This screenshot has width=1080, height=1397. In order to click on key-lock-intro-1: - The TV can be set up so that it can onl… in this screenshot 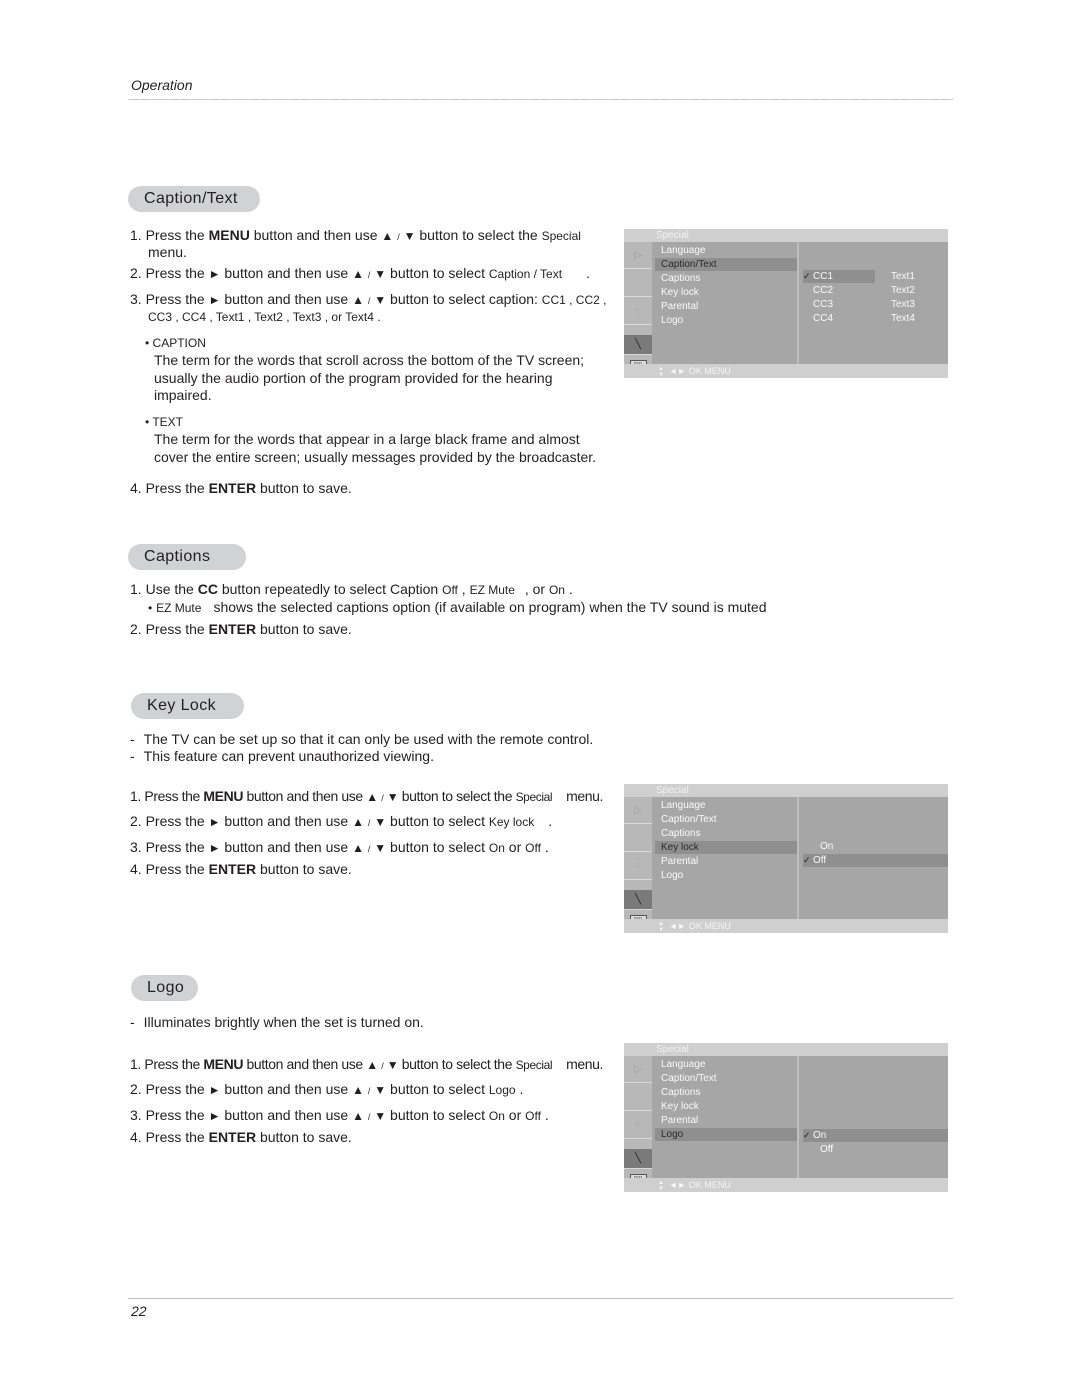, I will do `click(362, 739)`.